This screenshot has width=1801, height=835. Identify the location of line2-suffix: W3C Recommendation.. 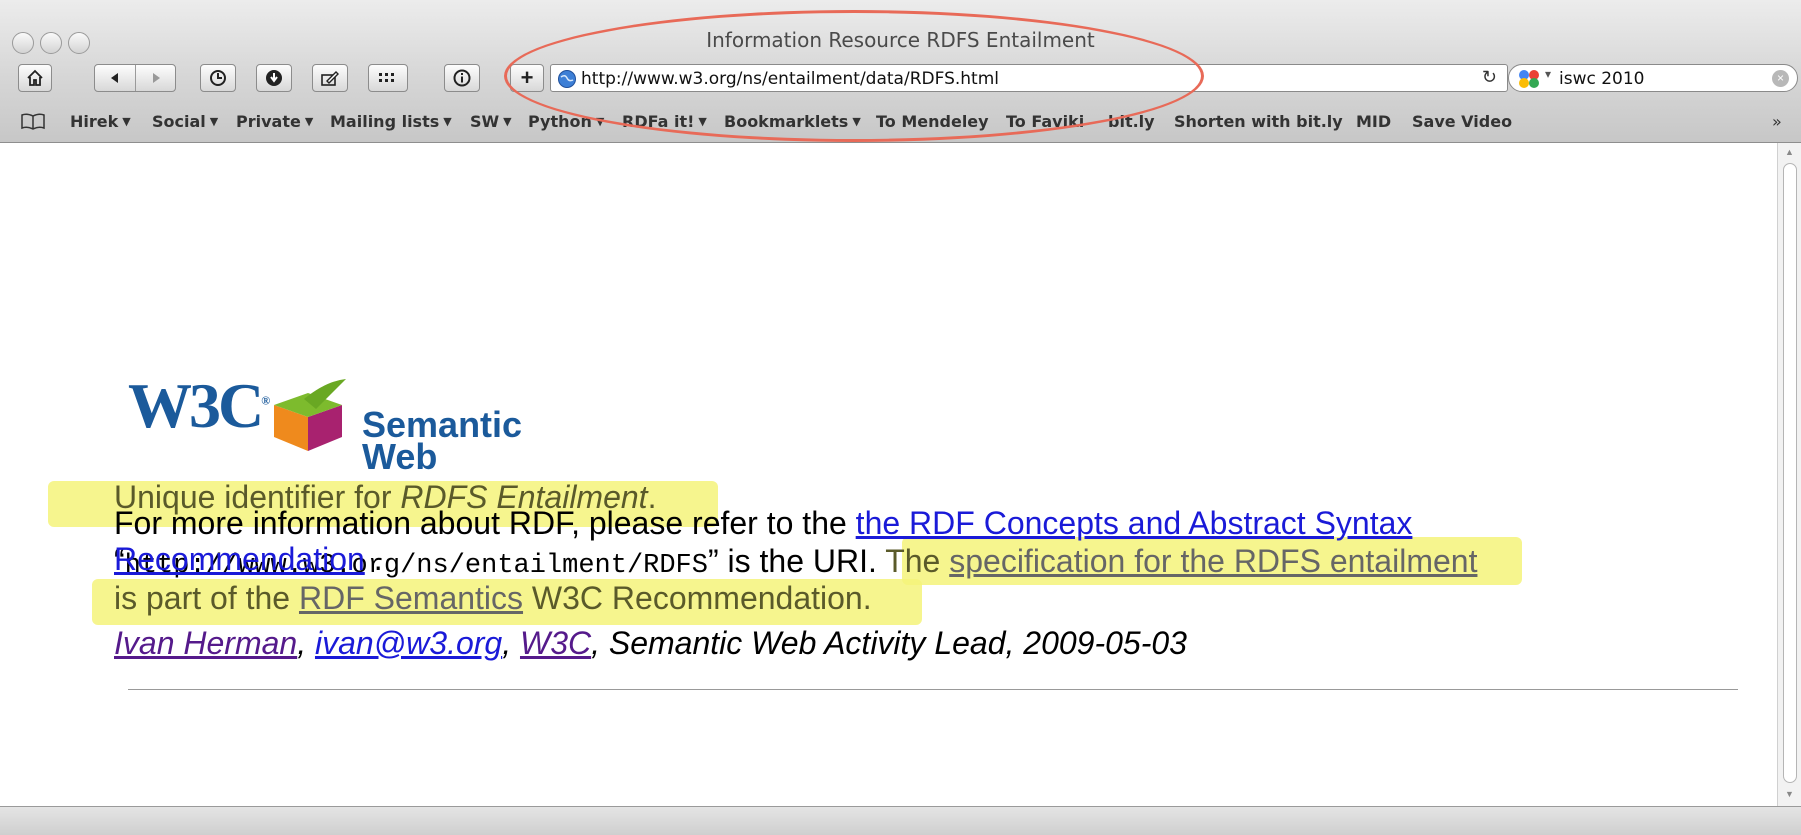
(697, 598).